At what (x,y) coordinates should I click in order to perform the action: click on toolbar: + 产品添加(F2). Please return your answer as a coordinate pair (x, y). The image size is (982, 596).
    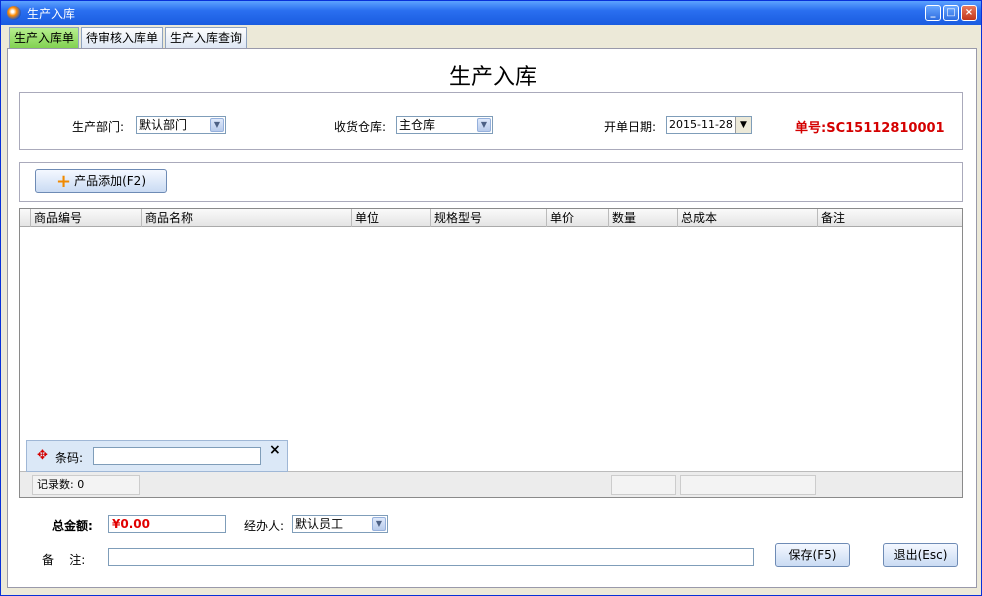
    Looking at the image, I should click on (491, 182).